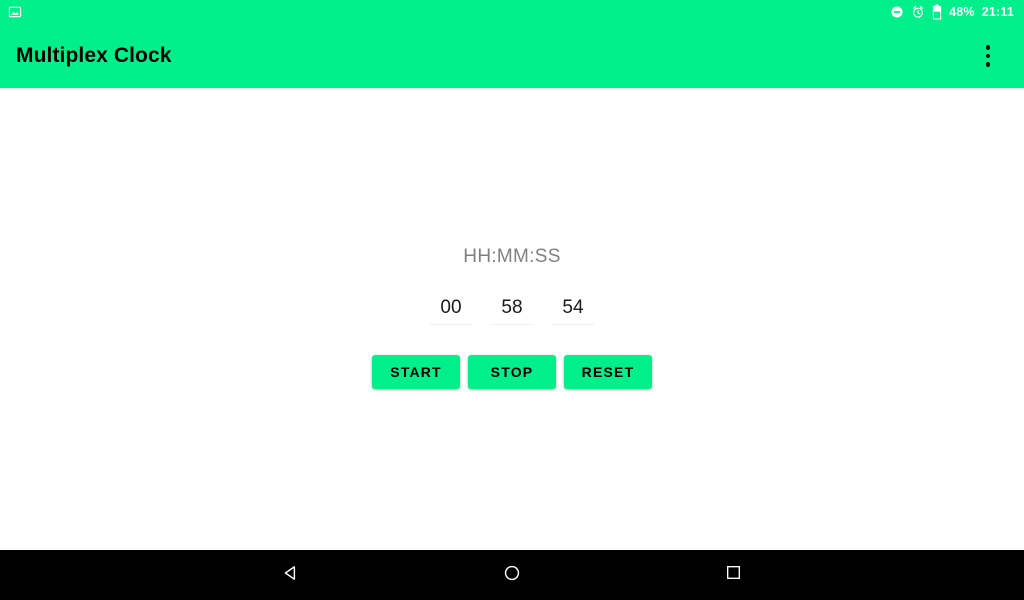 The image size is (1024, 600). I want to click on time-input-row: 00 58 54, so click(512, 311).